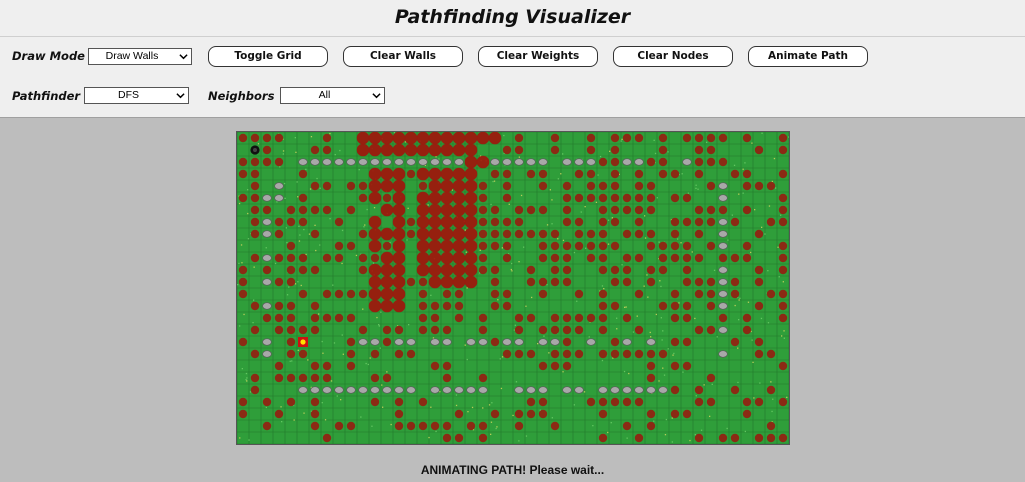  Describe the element at coordinates (808, 56) in the screenshot. I see `animate-path-button: Animate Path` at that location.